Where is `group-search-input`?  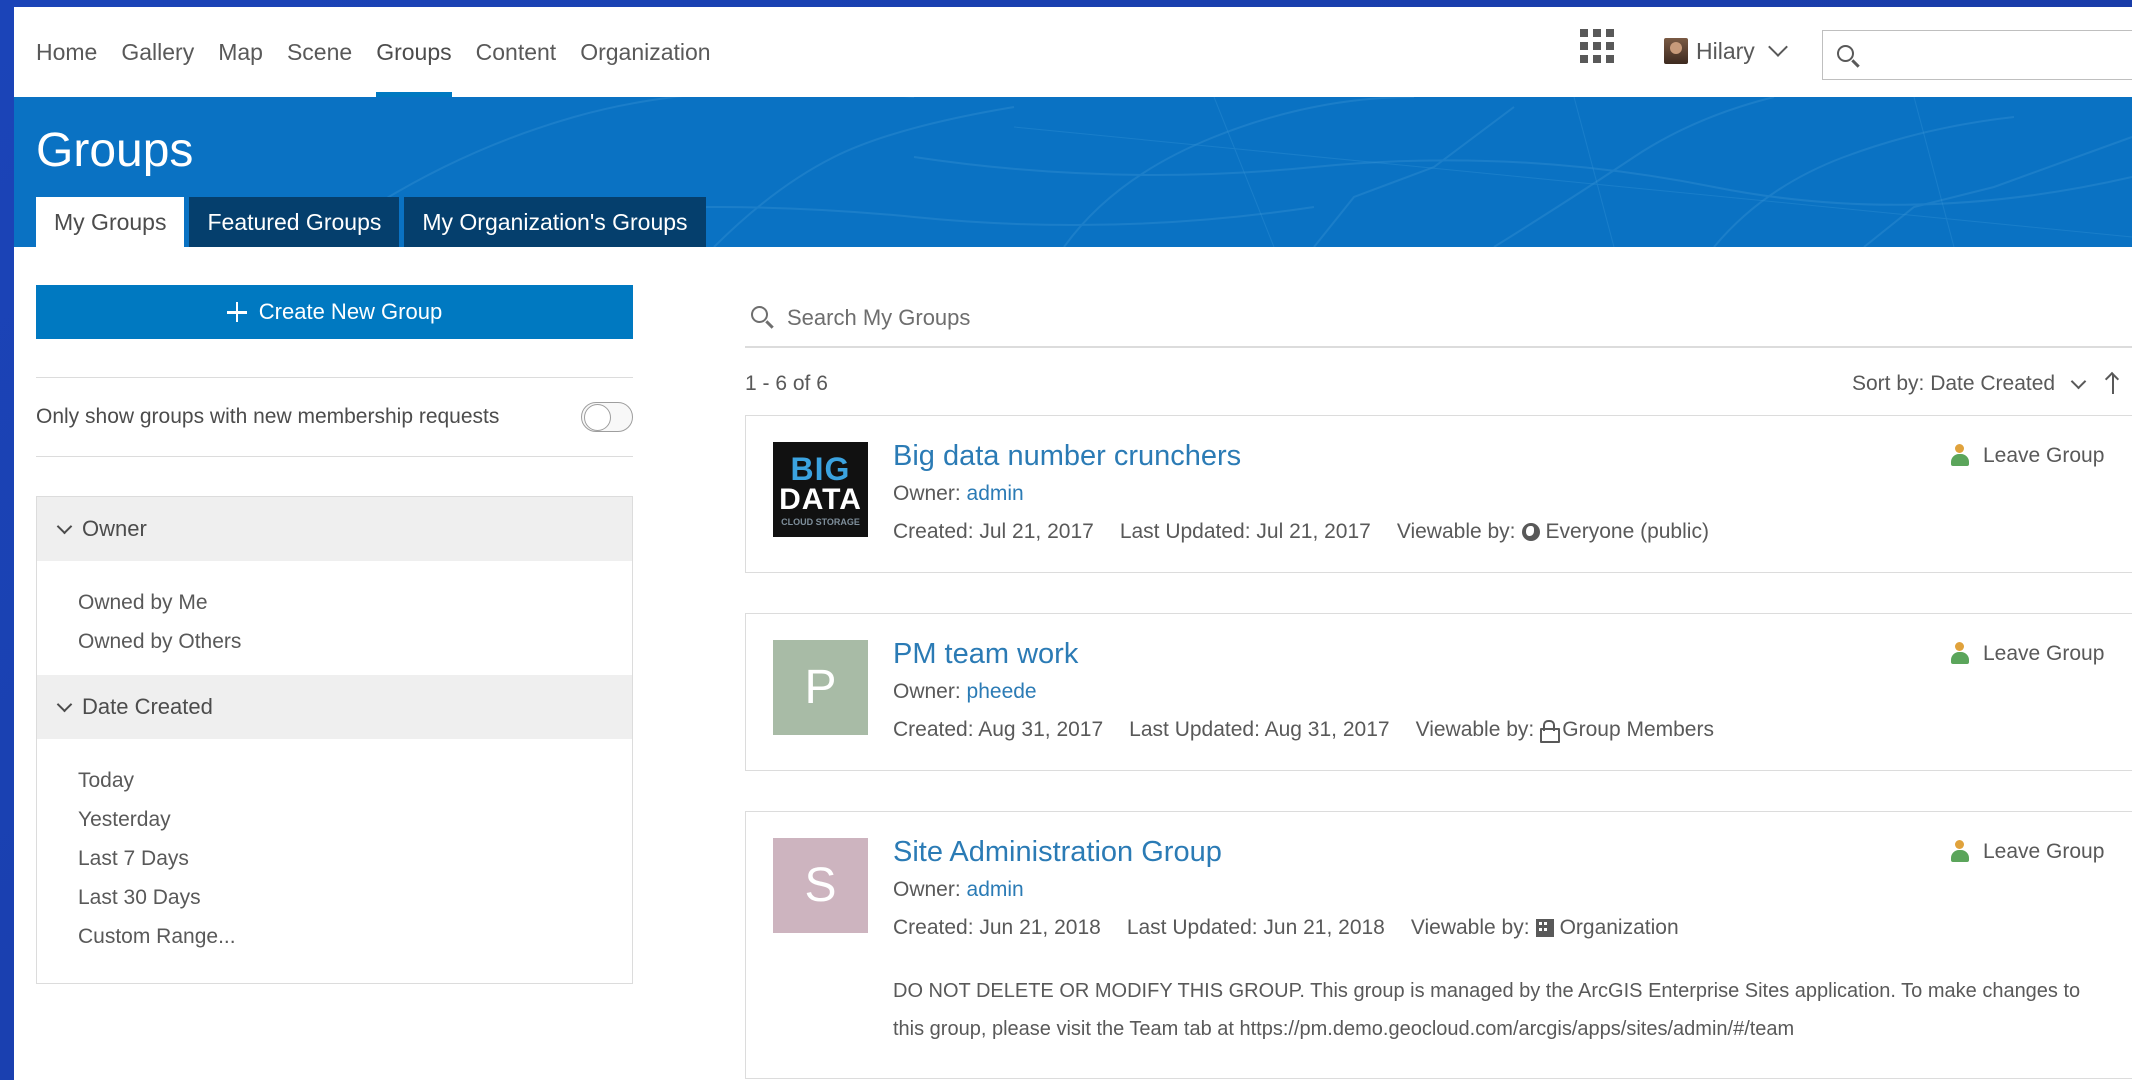
group-search-input is located at coordinates (1237, 318).